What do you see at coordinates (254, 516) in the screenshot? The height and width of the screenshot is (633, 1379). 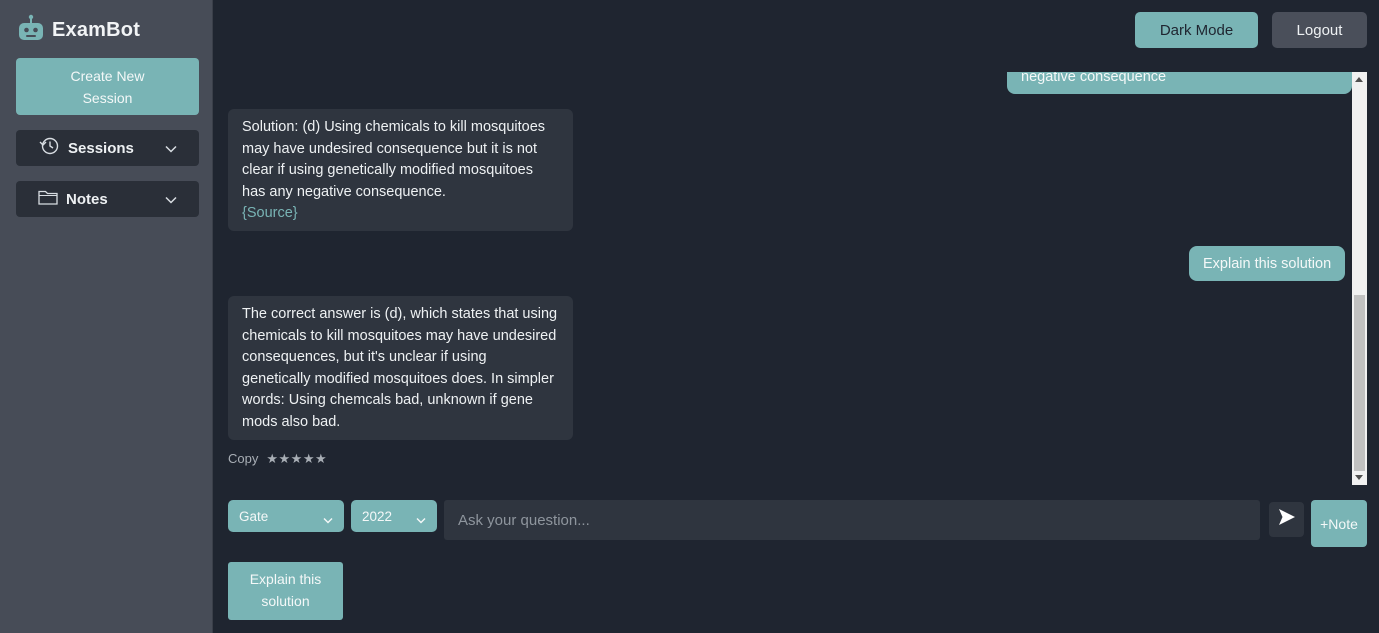 I see `exam-select-value: Gate` at bounding box center [254, 516].